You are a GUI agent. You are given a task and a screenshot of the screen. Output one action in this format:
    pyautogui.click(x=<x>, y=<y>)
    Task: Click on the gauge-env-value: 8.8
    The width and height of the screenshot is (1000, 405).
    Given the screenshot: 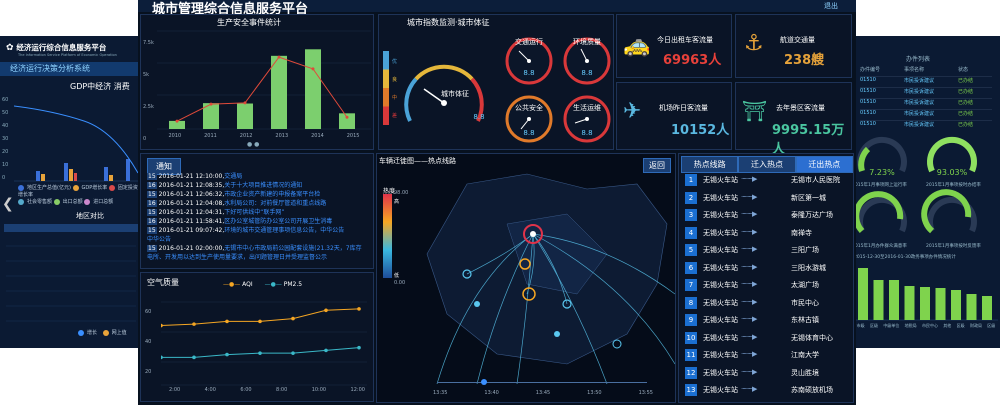 What is the action you would take?
    pyautogui.click(x=587, y=73)
    